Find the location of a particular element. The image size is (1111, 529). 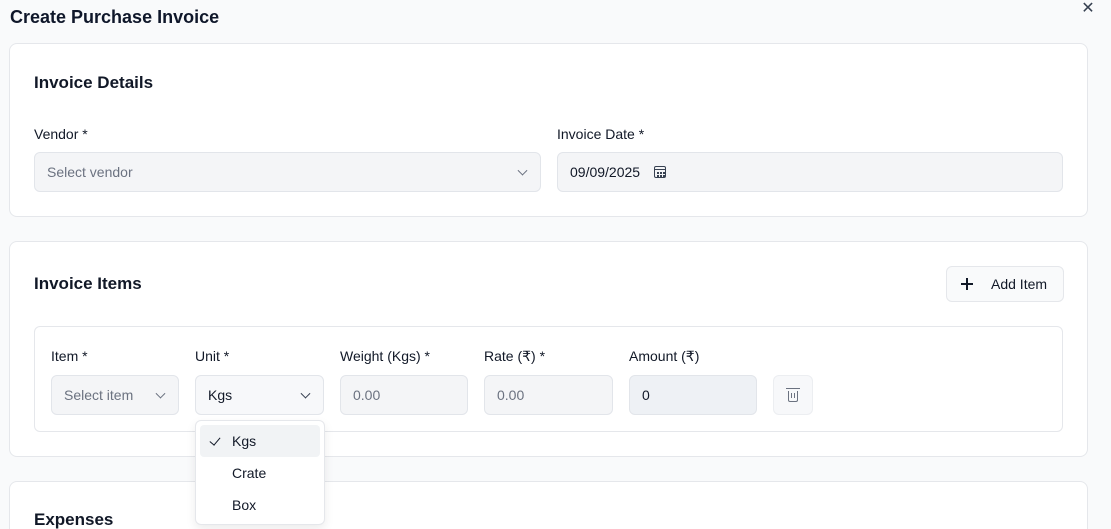

unit-option-crate: Crate is located at coordinates (260, 473).